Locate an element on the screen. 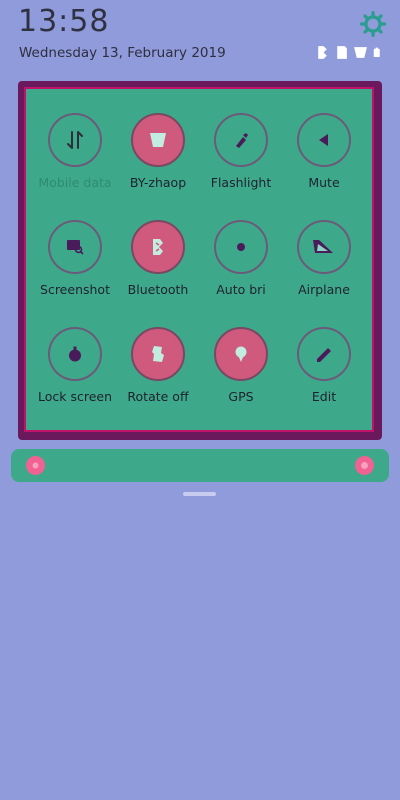 Image resolution: width=400 pixels, height=800 pixels. mobile-data-toggle is located at coordinates (75, 140).